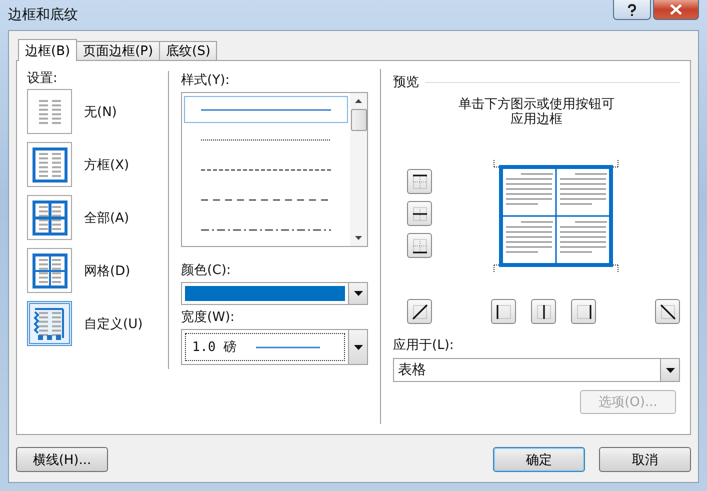  Describe the element at coordinates (118, 50) in the screenshot. I see `tab: 页面边框(P)` at that location.